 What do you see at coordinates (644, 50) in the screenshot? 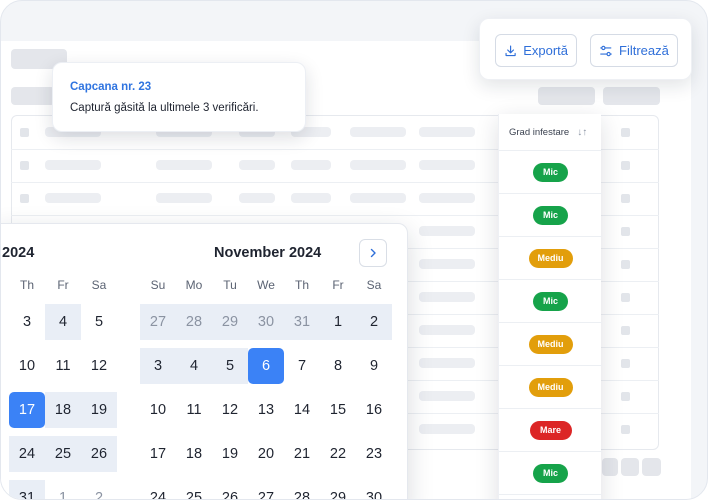
I see `filter-label: Filtrează` at bounding box center [644, 50].